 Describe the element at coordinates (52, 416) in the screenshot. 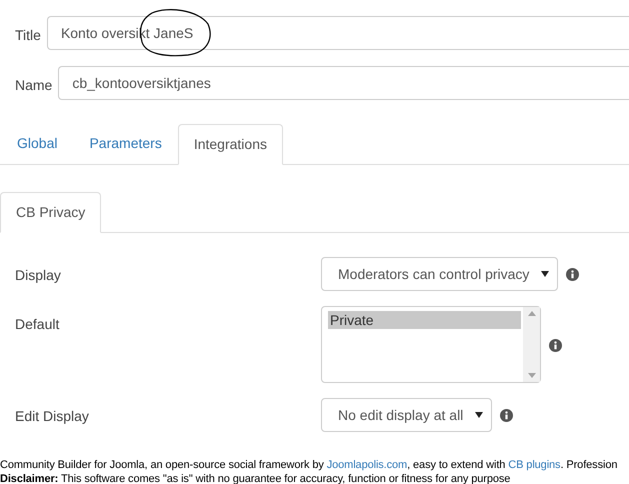

I see `setting-label: Edit Display` at that location.